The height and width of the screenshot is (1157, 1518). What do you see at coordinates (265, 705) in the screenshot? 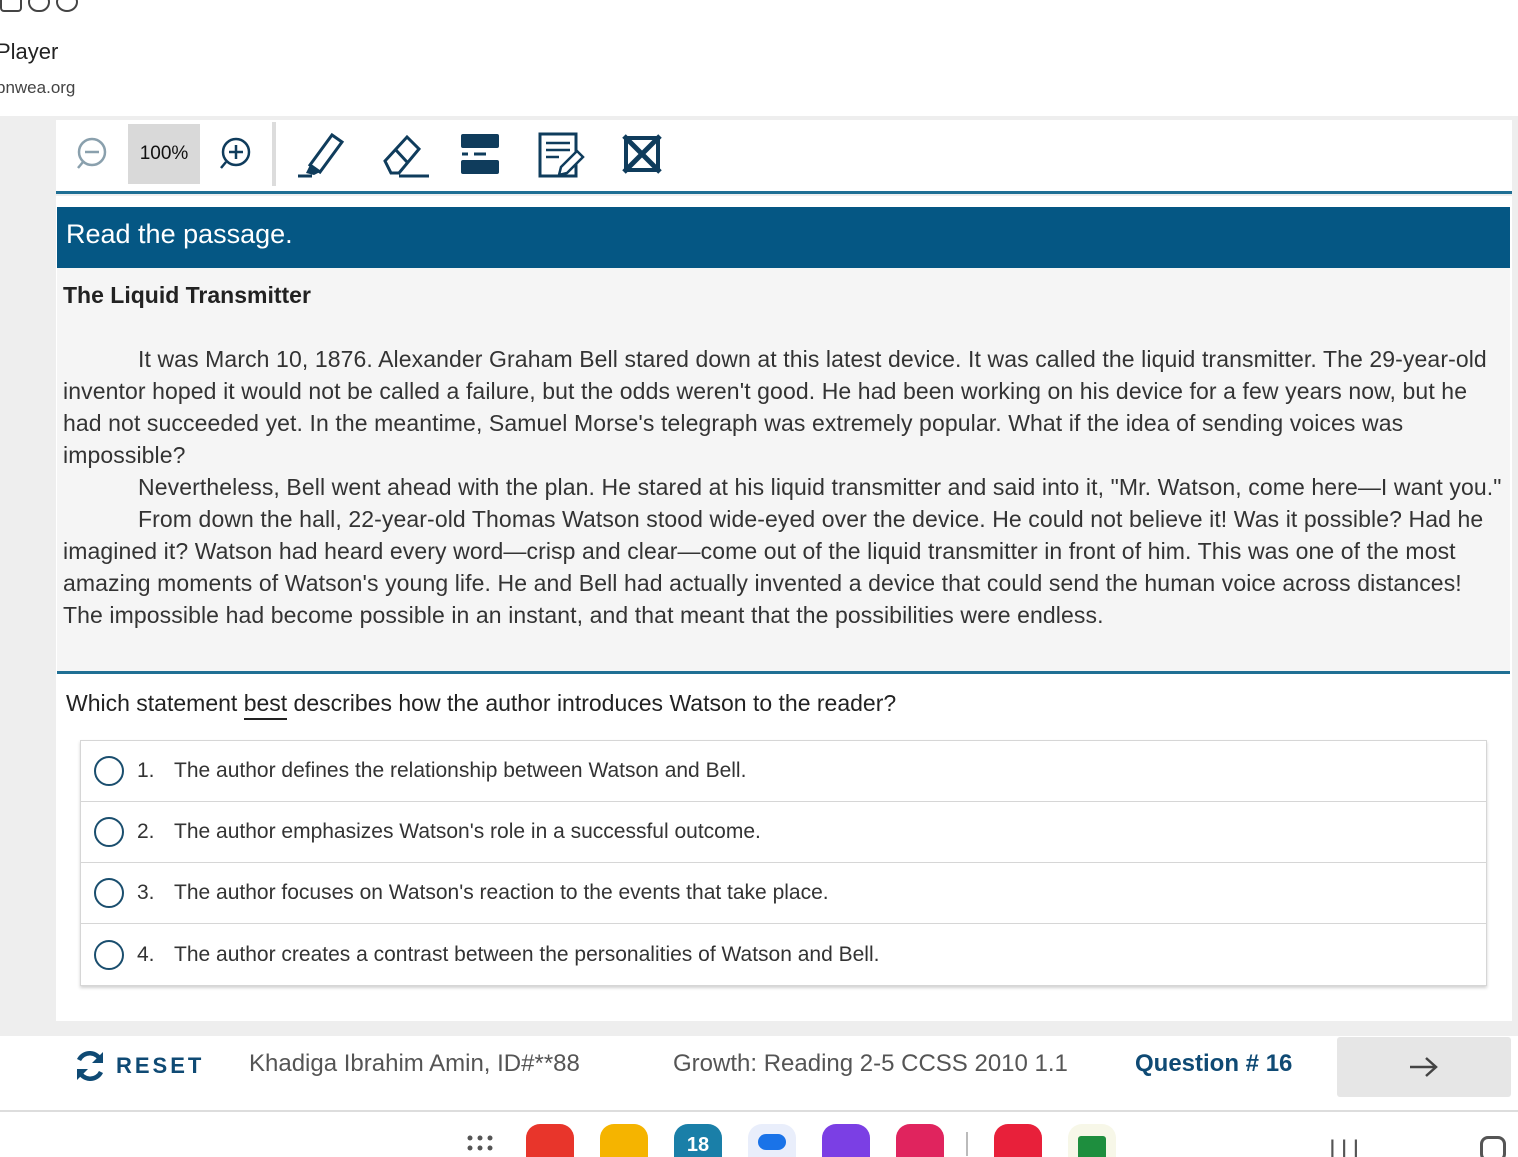
I see `question-emphasis: best` at bounding box center [265, 705].